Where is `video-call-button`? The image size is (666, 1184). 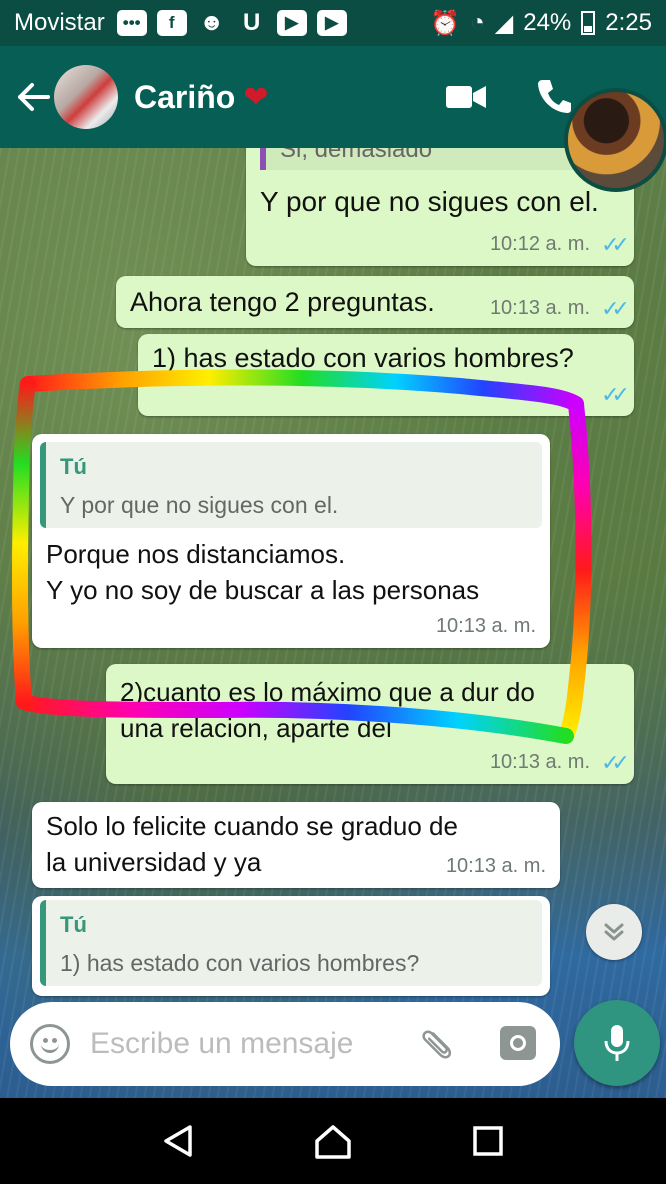
video-call-button is located at coordinates (466, 97).